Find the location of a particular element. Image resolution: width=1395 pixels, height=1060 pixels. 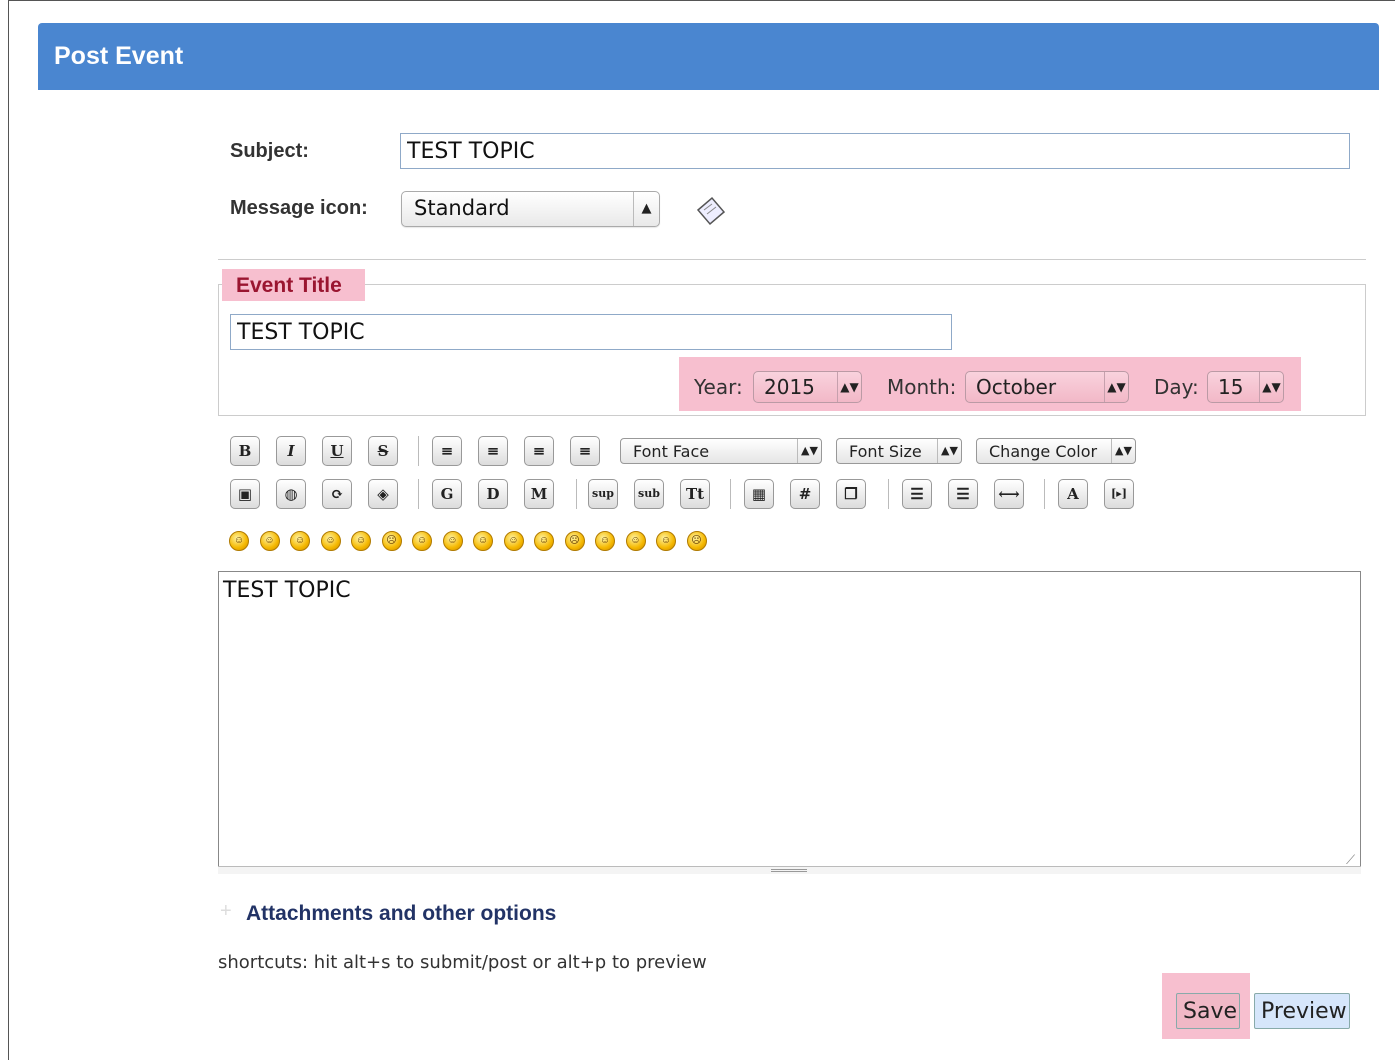

italic-button: I is located at coordinates (291, 451).